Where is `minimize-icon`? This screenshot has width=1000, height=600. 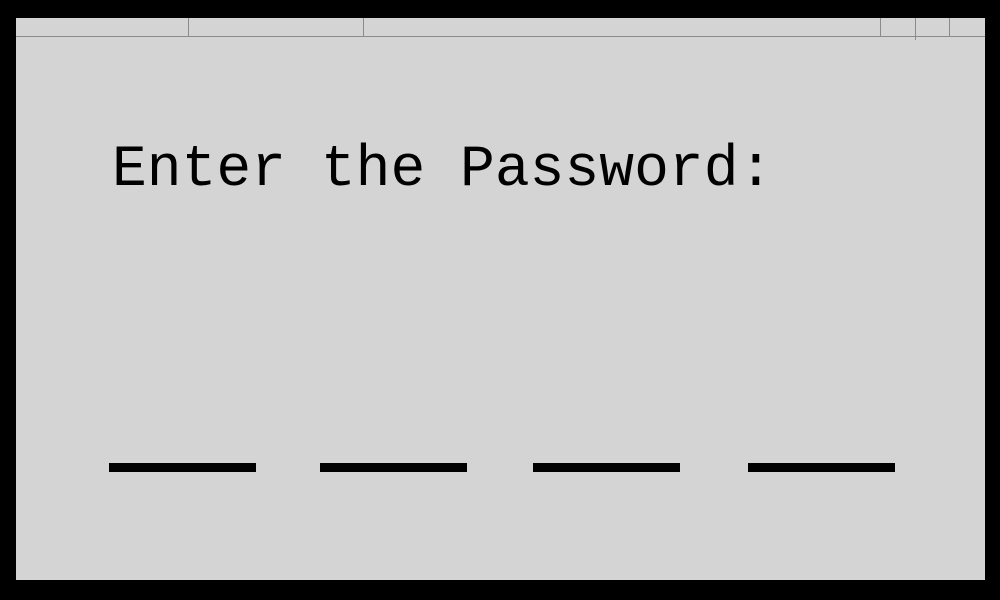
minimize-icon is located at coordinates (898, 27).